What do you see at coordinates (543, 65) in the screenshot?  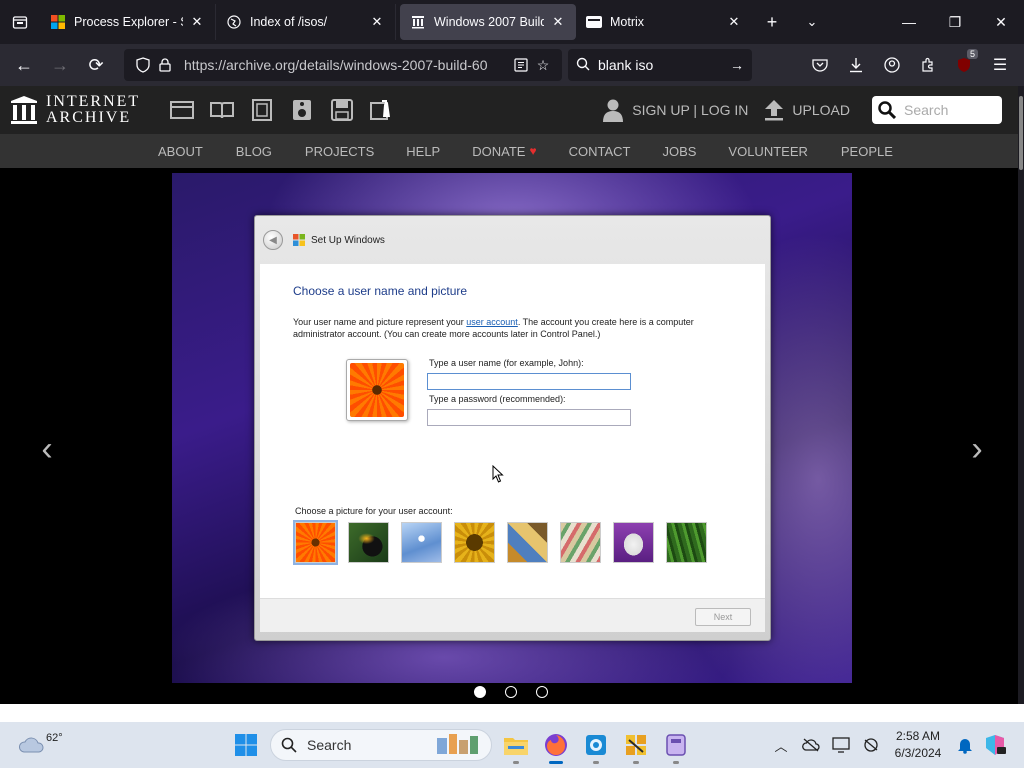 I see `star-icon: ☆` at bounding box center [543, 65].